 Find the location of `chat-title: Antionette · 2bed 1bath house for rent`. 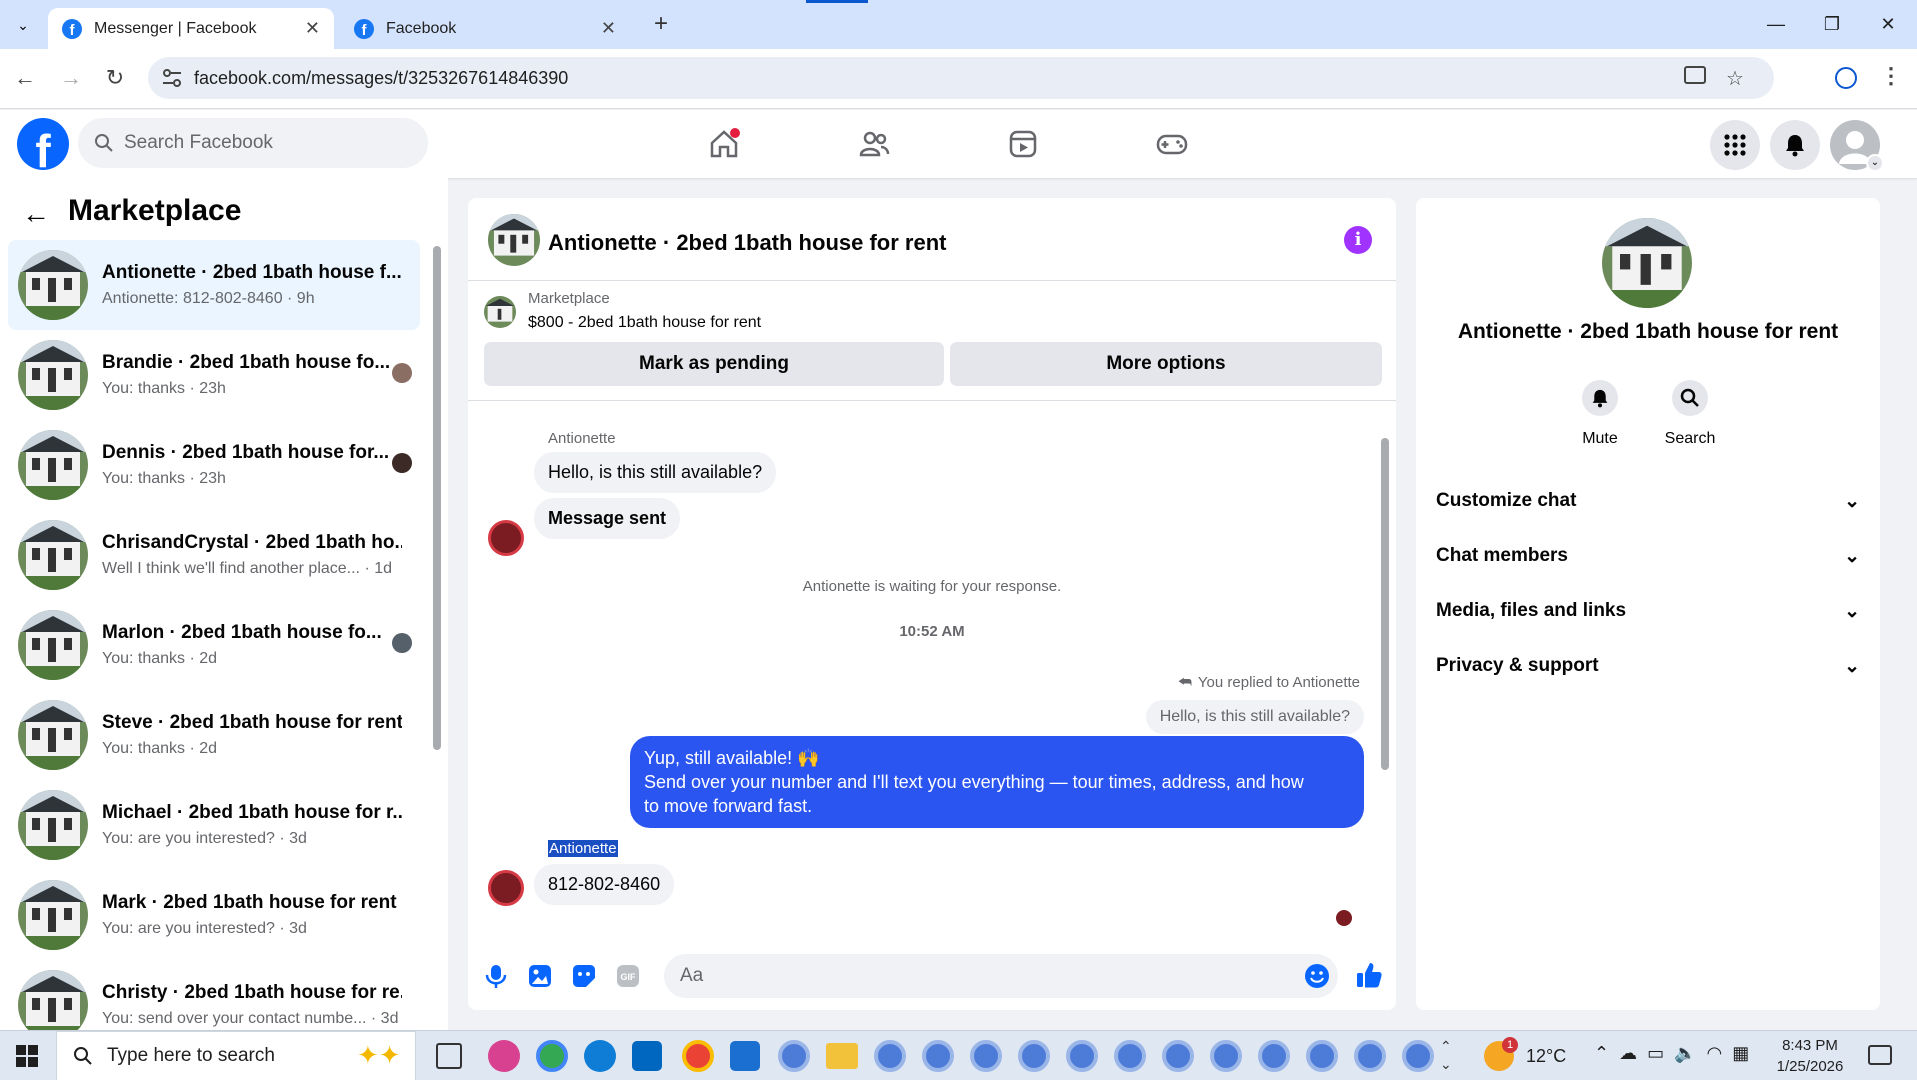

chat-title: Antionette · 2bed 1bath house for rent is located at coordinates (747, 243).